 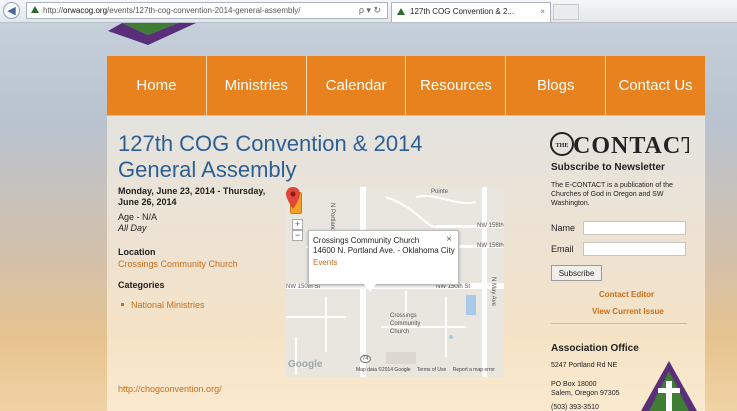 What do you see at coordinates (305, 364) in the screenshot?
I see `google-logo: Google` at bounding box center [305, 364].